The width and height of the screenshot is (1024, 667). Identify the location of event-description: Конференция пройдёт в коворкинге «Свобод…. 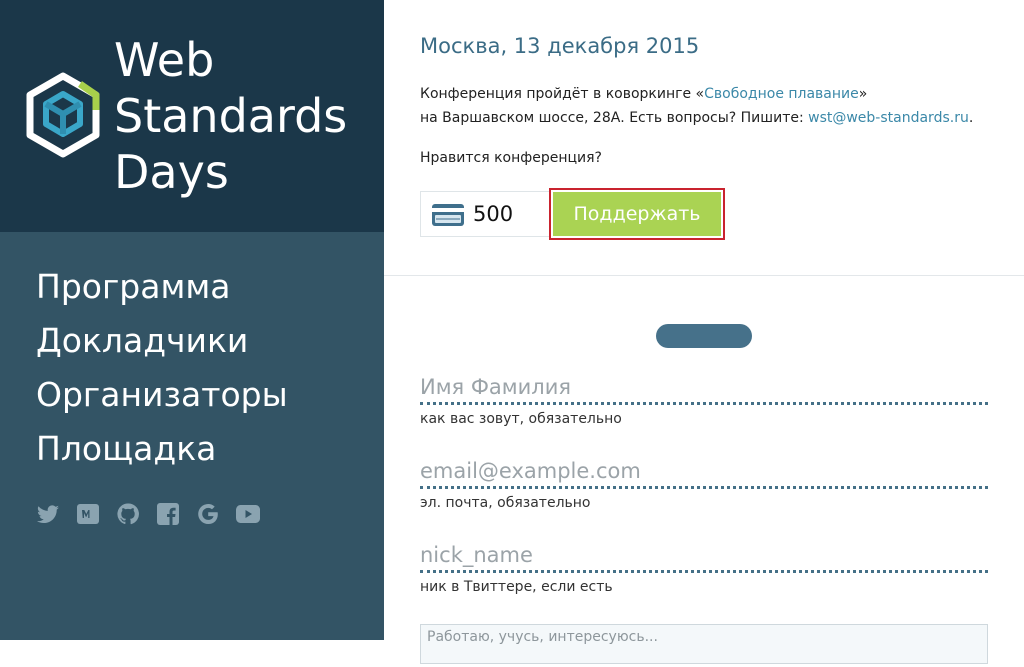
(696, 106).